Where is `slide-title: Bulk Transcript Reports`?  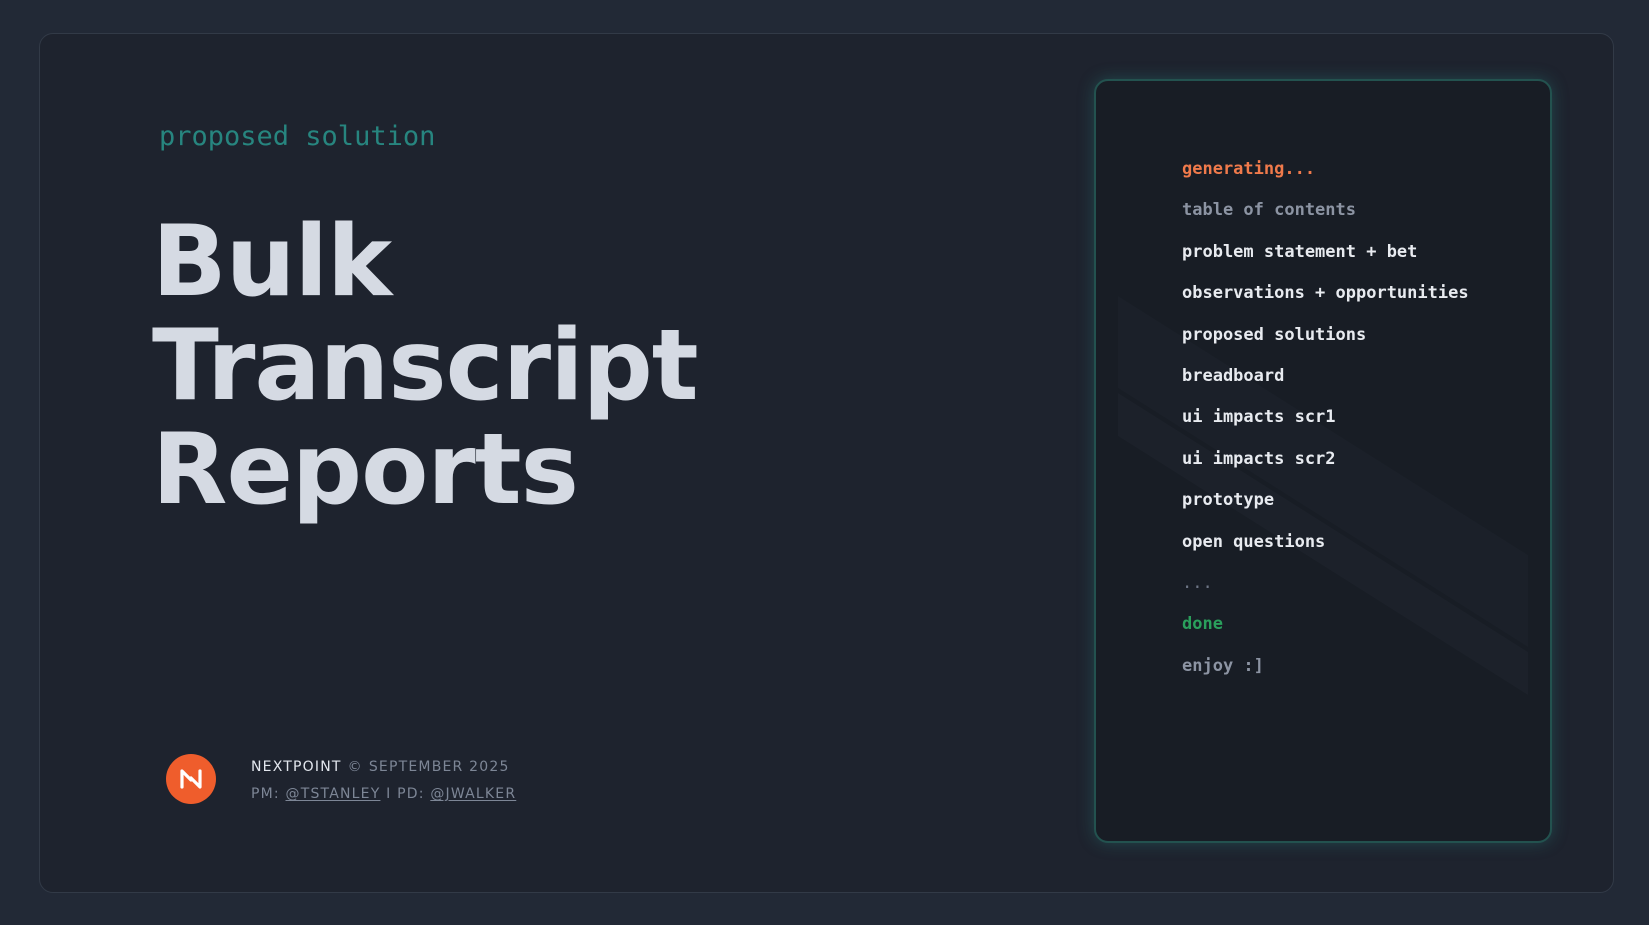 slide-title: Bulk Transcript Reports is located at coordinates (425, 366).